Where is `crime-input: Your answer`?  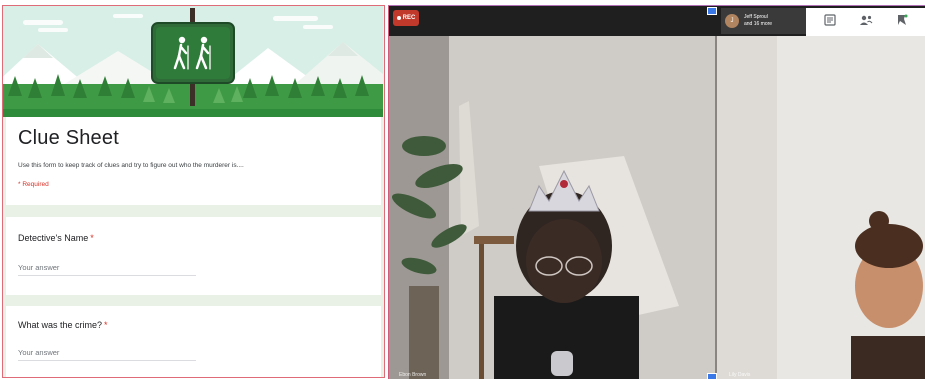
crime-input: Your answer is located at coordinates (107, 354).